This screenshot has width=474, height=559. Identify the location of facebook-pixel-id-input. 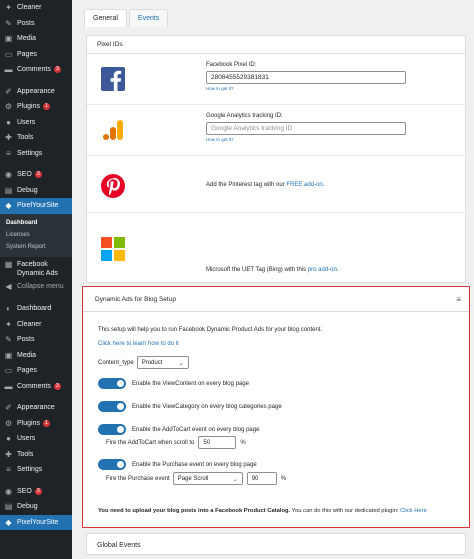
(306, 77).